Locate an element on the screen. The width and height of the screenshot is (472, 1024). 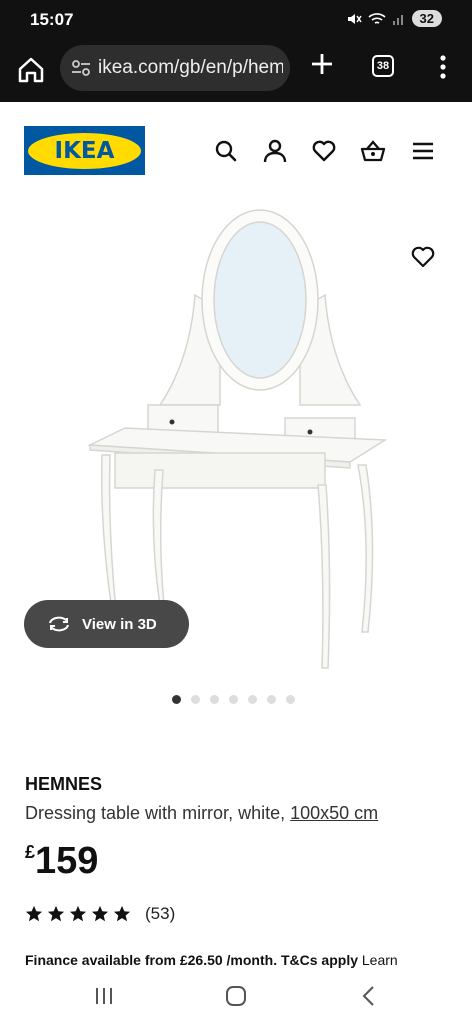
image-carousel-dots is located at coordinates (233, 699).